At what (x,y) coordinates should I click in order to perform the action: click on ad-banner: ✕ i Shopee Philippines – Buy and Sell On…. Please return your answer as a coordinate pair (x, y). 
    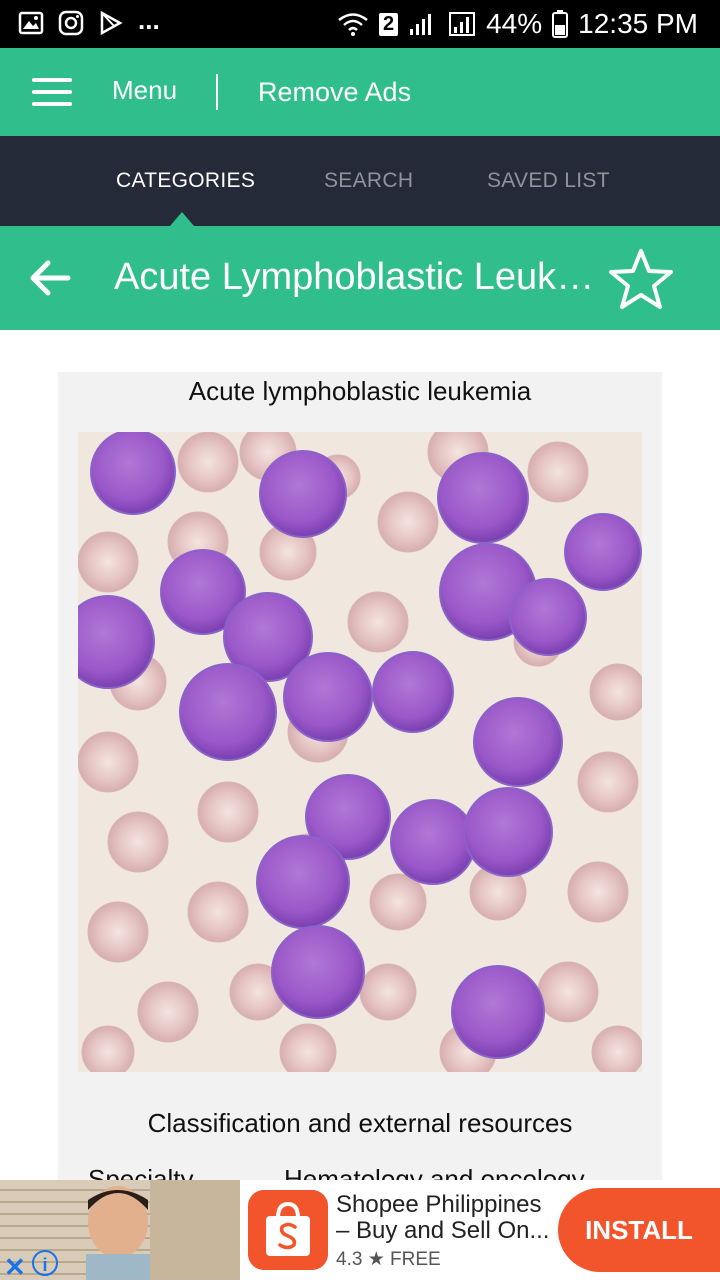
    Looking at the image, I should click on (360, 1231).